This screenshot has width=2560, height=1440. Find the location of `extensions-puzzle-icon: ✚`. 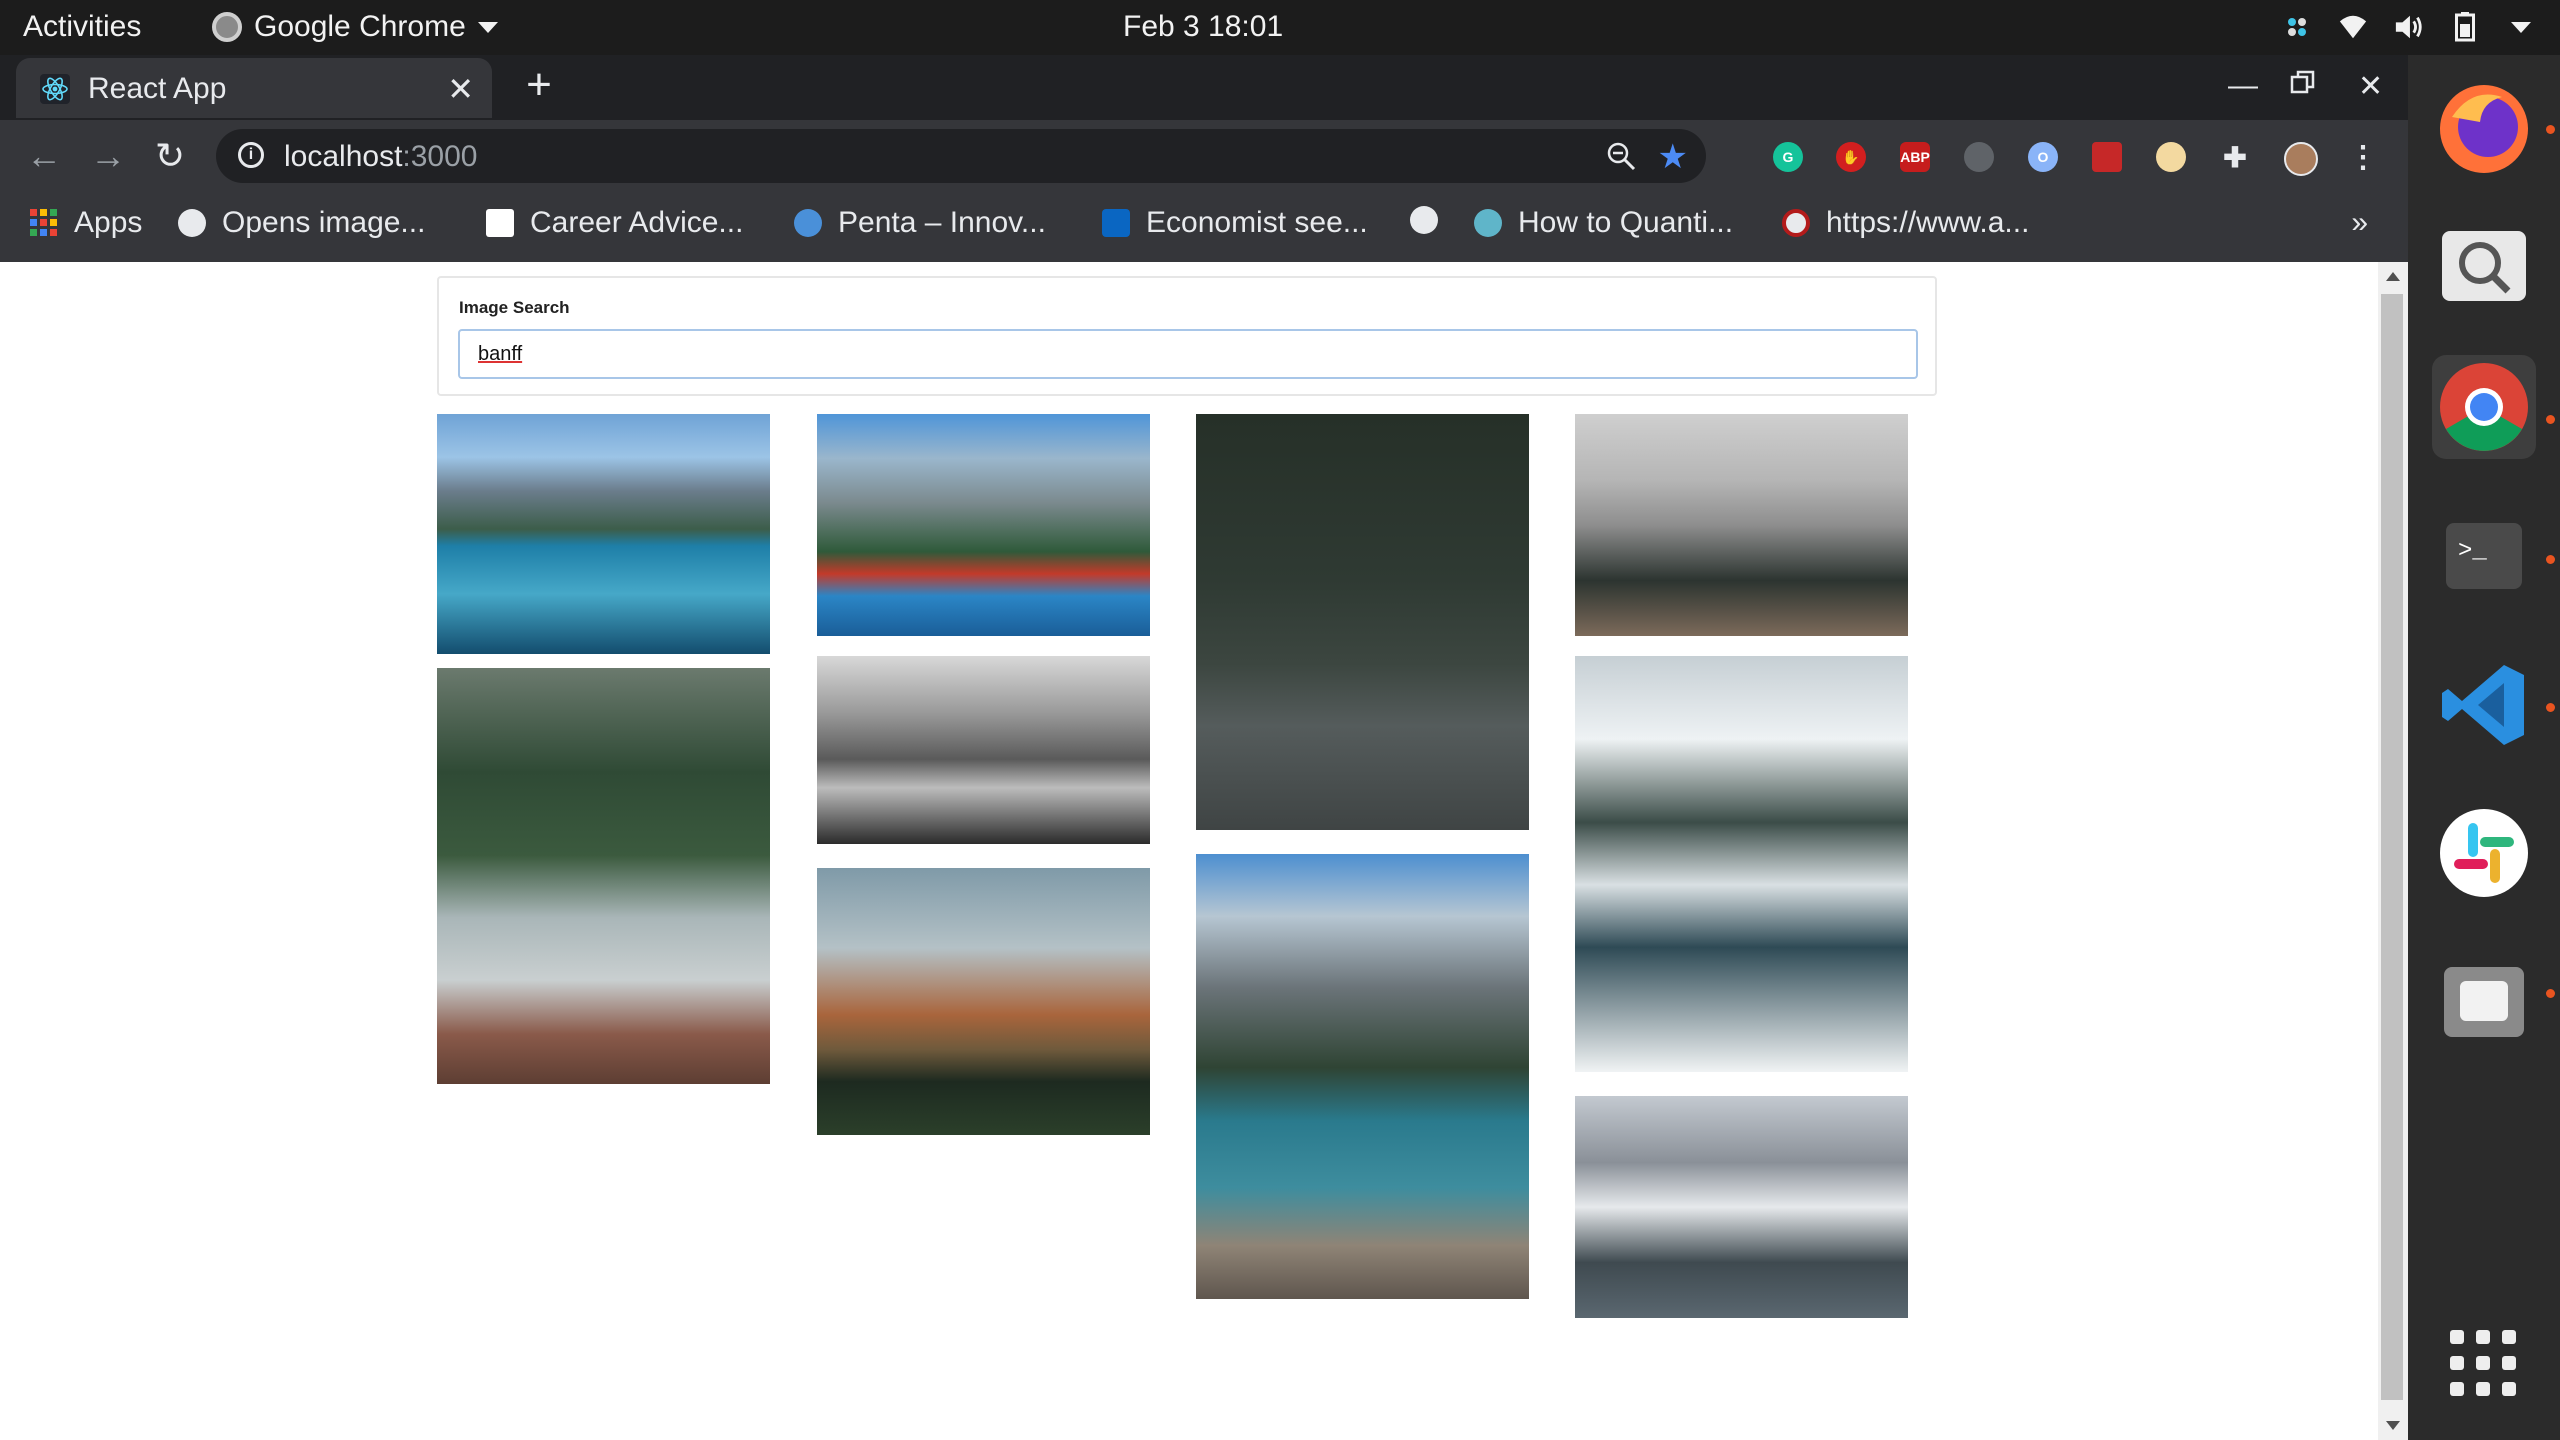

extensions-puzzle-icon: ✚ is located at coordinates (2235, 157).